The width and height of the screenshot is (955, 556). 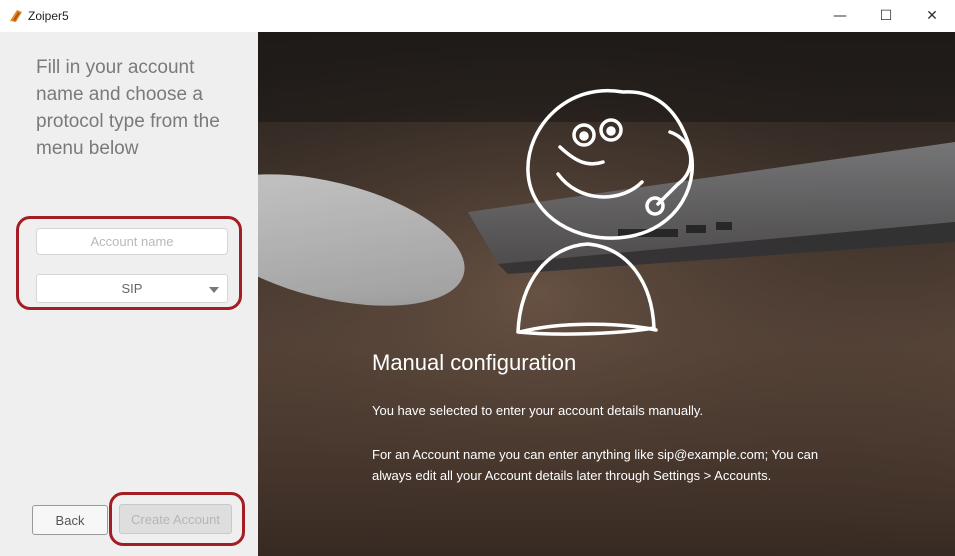 What do you see at coordinates (840, 16) in the screenshot?
I see `minimize-button: —` at bounding box center [840, 16].